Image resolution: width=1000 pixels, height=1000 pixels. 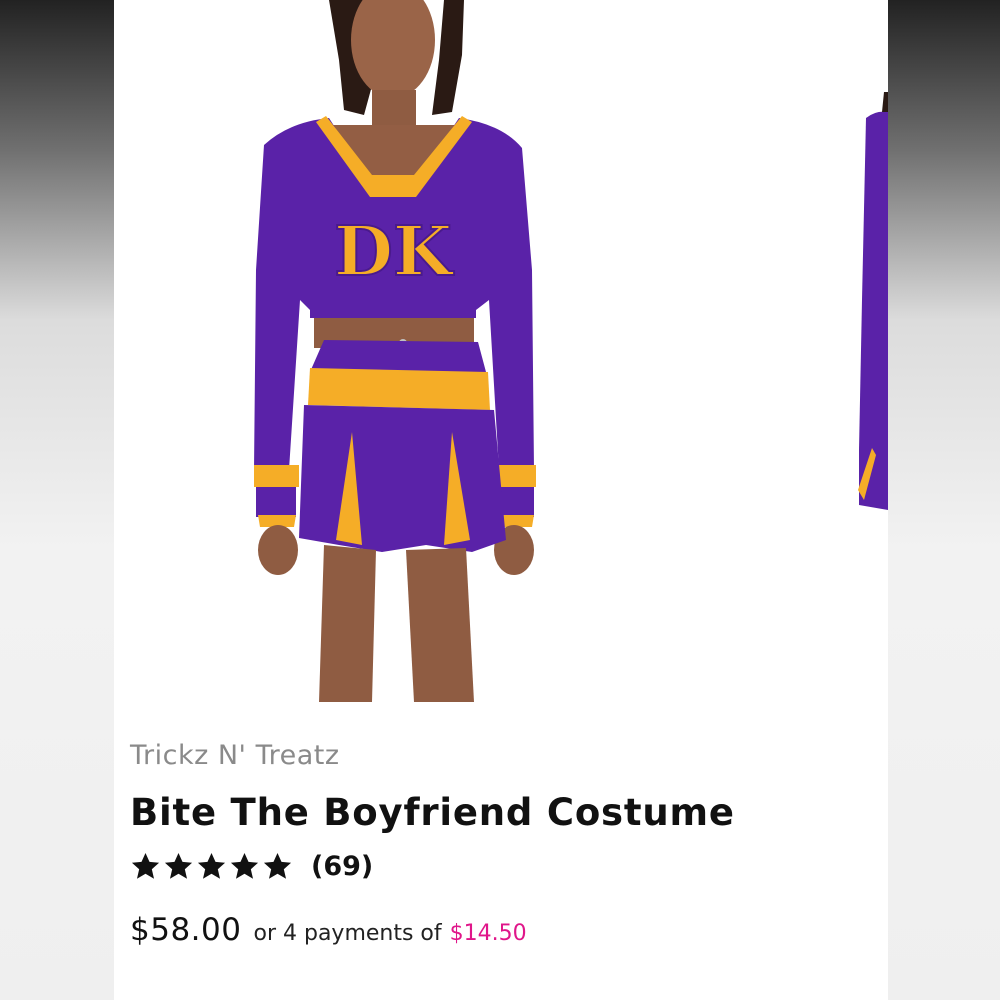 I want to click on star-rating, so click(x=211, y=866).